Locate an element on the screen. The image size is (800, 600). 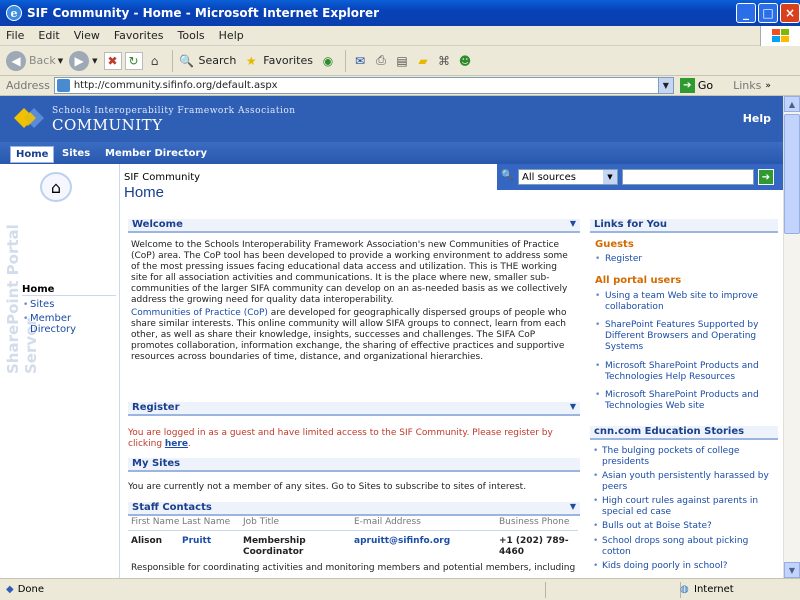
links-button: Links is located at coordinates (747, 85).